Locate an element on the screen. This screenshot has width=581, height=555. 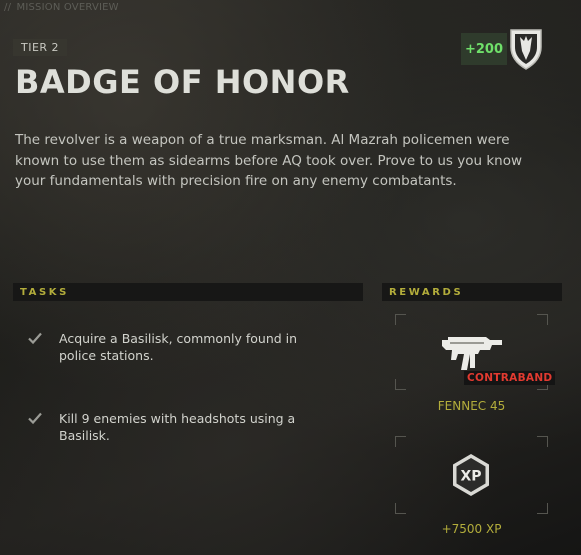
tasks-header-label: TASKS is located at coordinates (44, 292).